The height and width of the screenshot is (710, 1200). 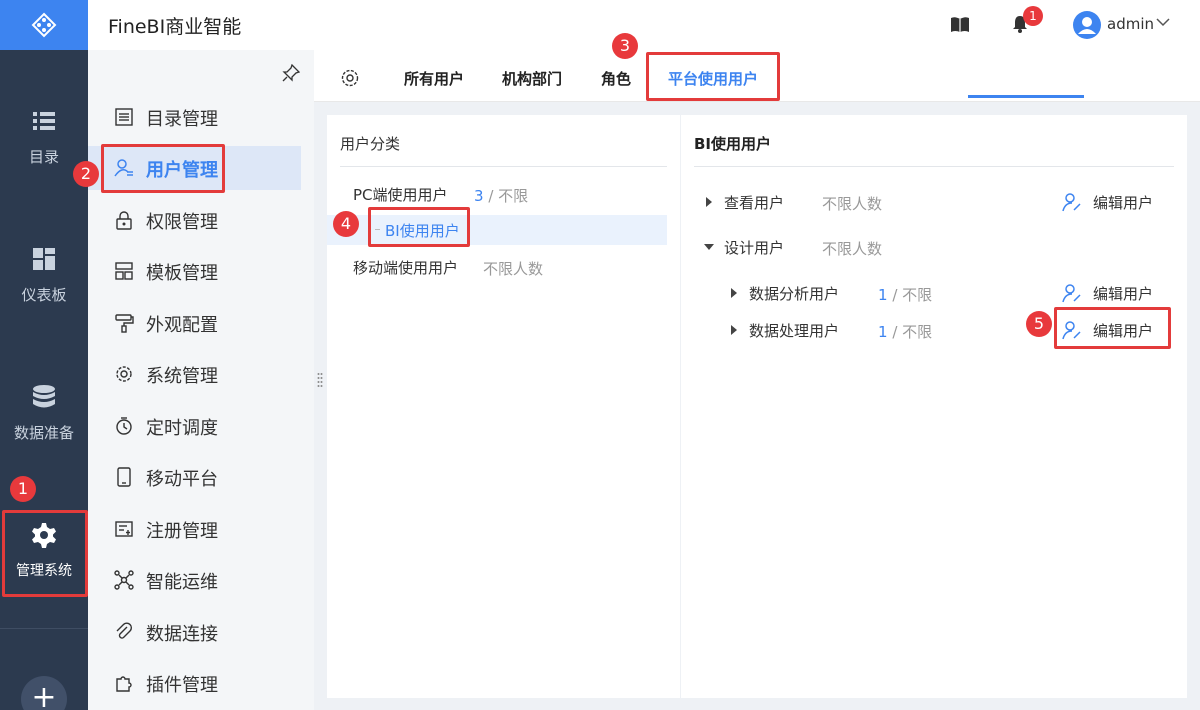 I want to click on category-mobile-users: 移动端使用用户 不限人数, so click(x=497, y=267).